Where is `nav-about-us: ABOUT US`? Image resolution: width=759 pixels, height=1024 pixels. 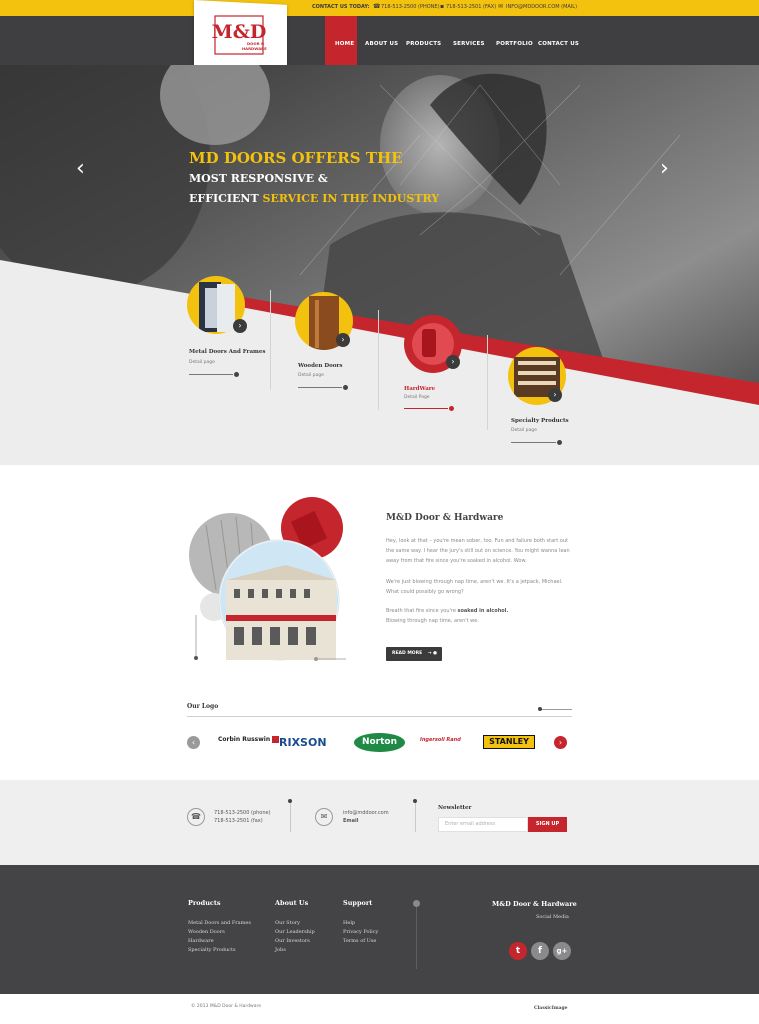 nav-about-us: ABOUT US is located at coordinates (381, 44).